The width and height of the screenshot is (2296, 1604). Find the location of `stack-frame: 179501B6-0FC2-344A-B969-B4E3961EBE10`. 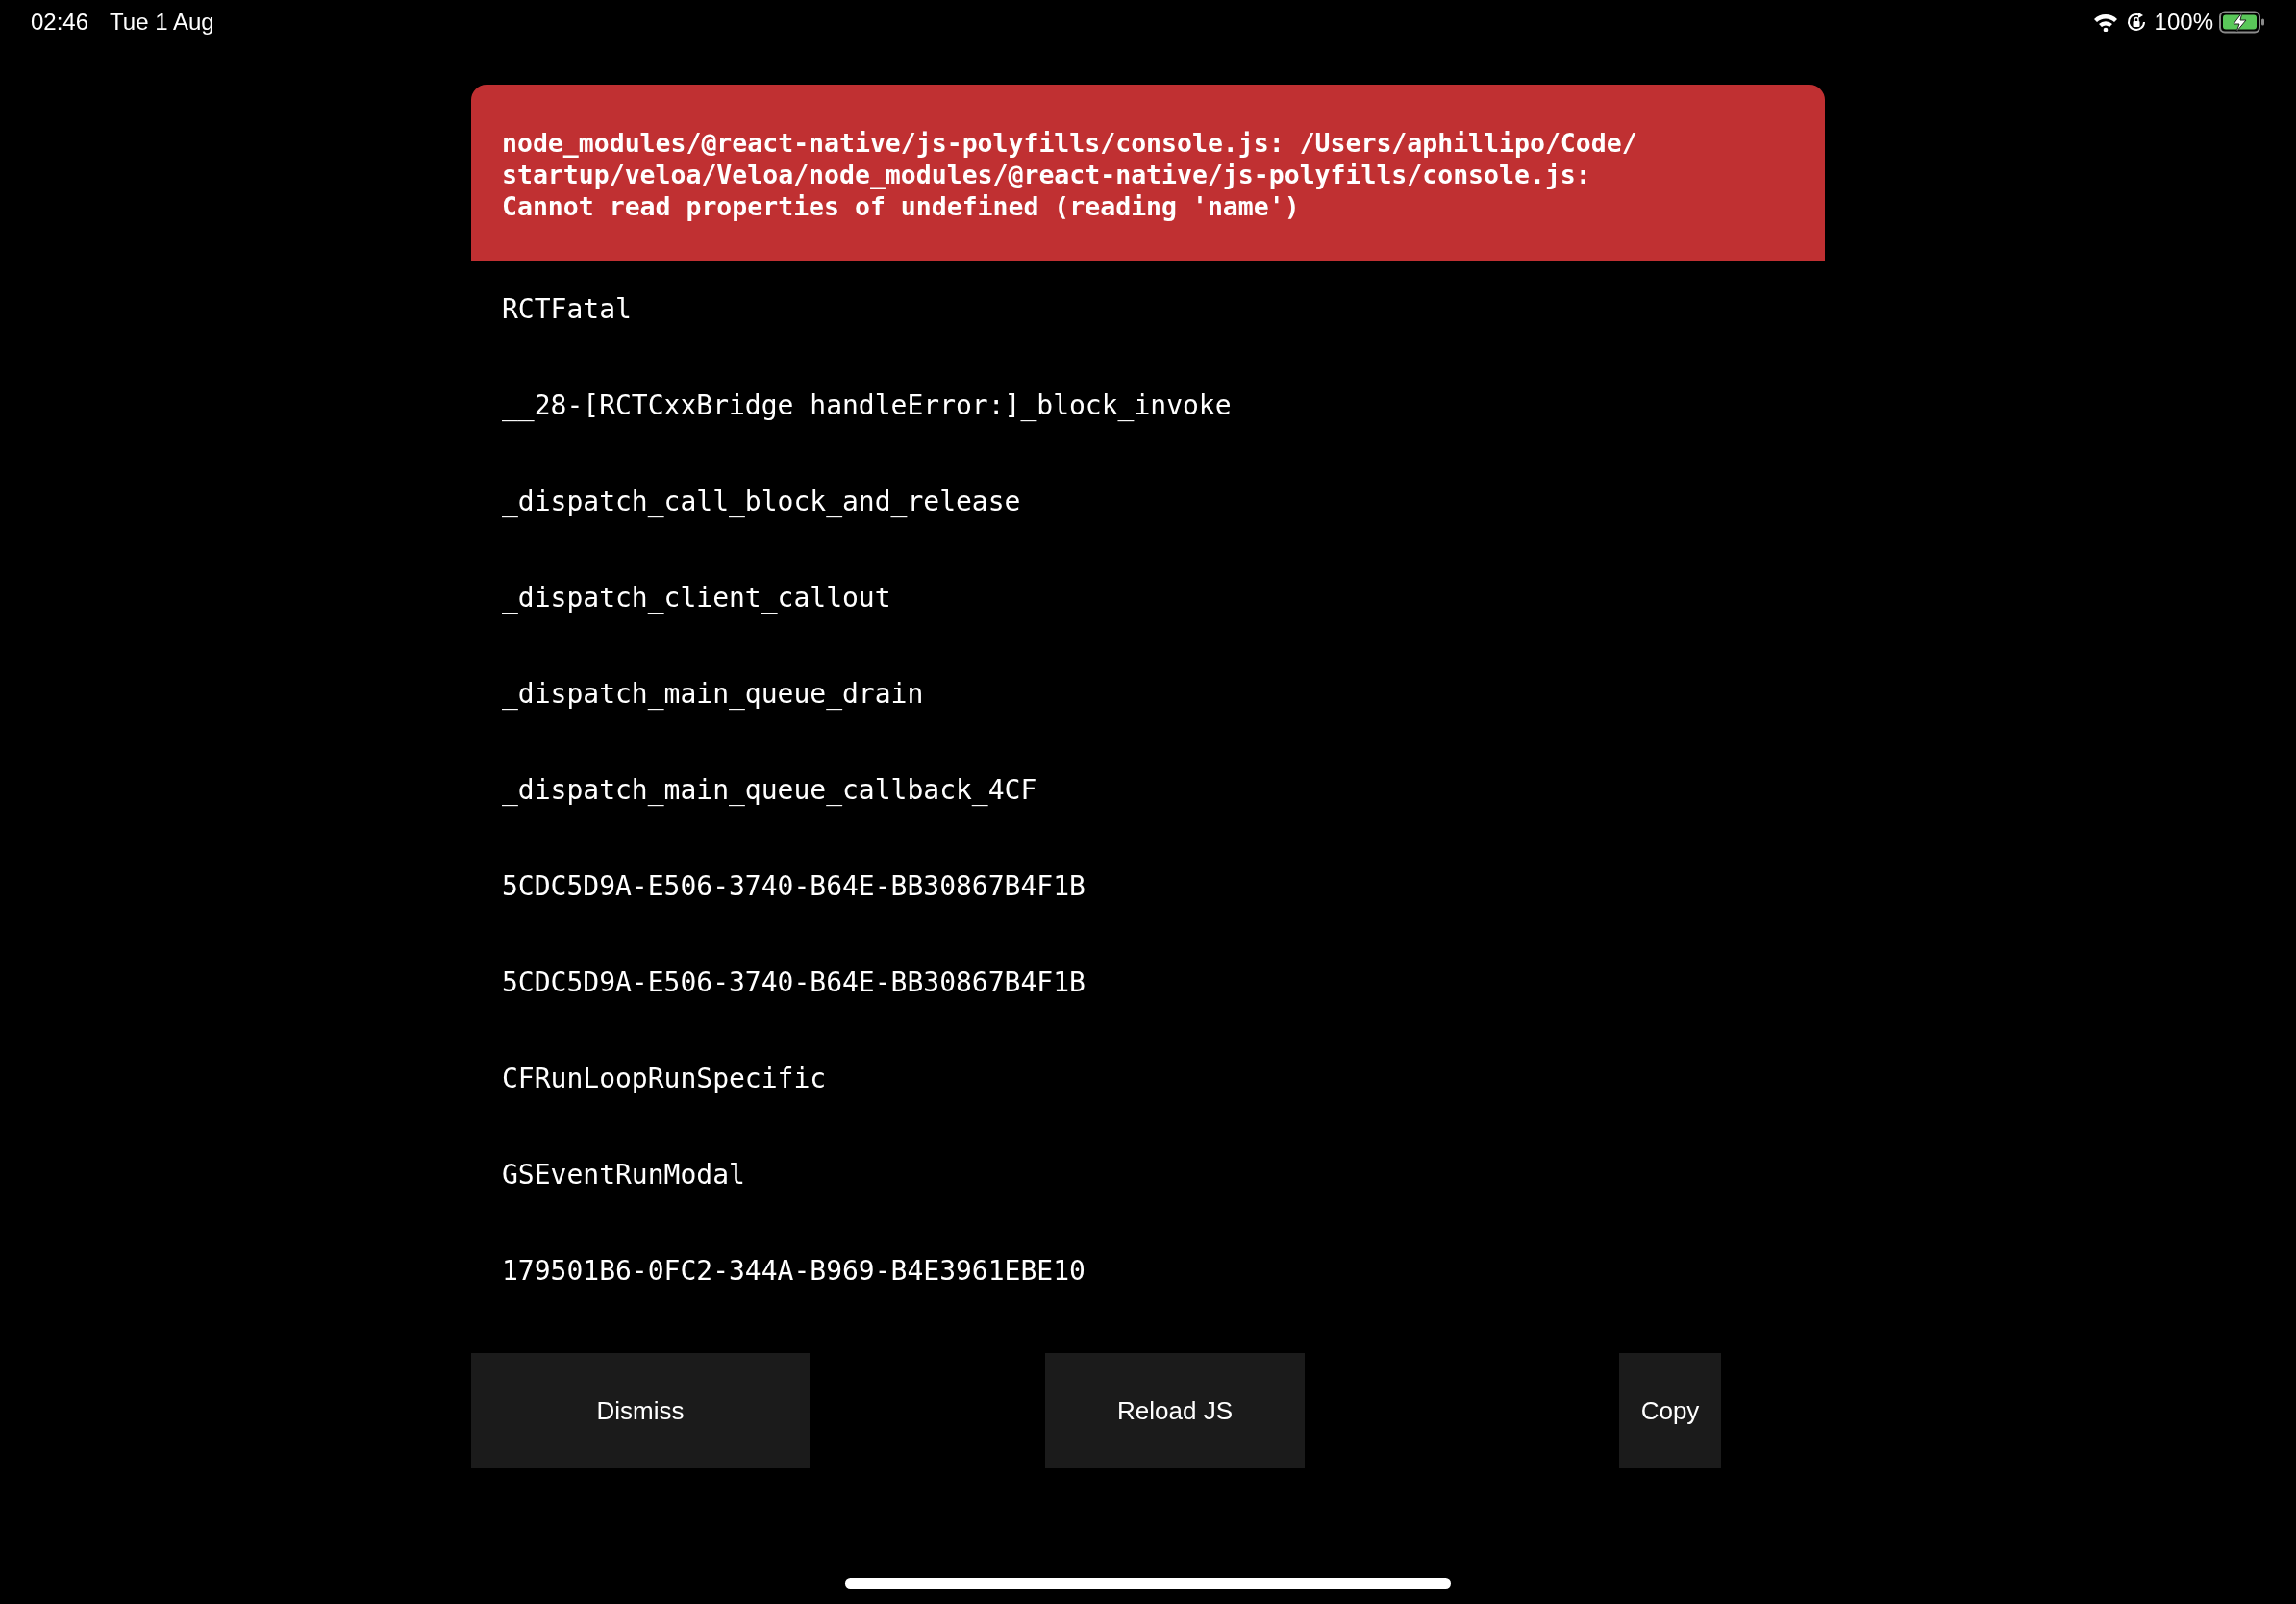

stack-frame: 179501B6-0FC2-344A-B969-B4E3961EBE10 is located at coordinates (794, 1270).